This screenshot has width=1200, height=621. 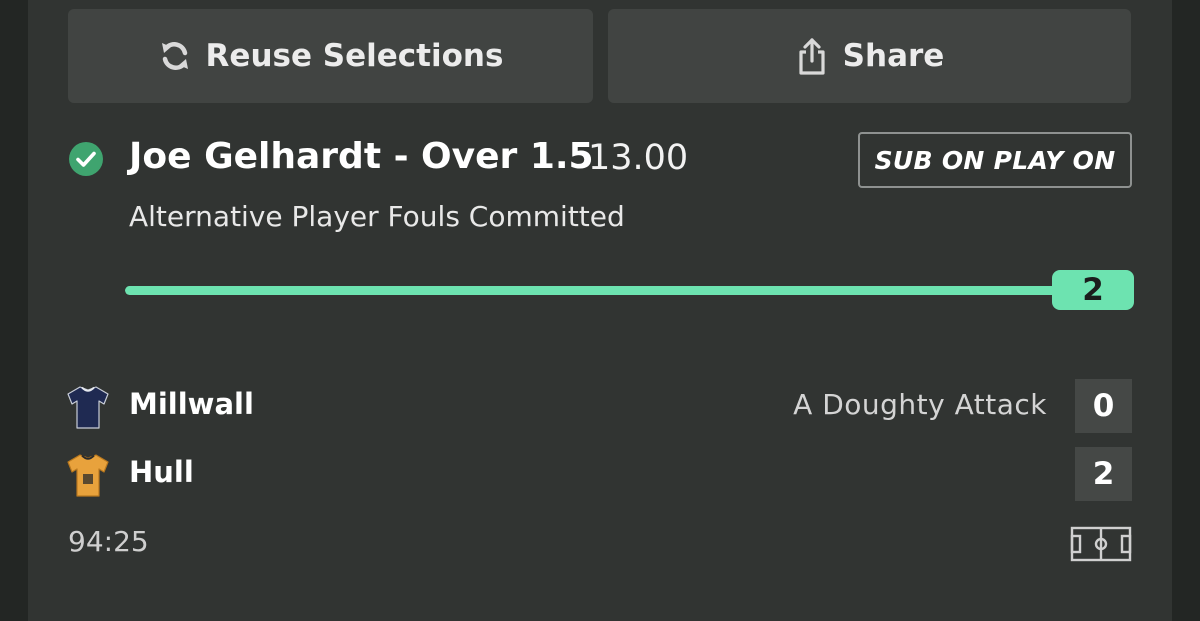 What do you see at coordinates (893, 56) in the screenshot?
I see `share-label: Share` at bounding box center [893, 56].